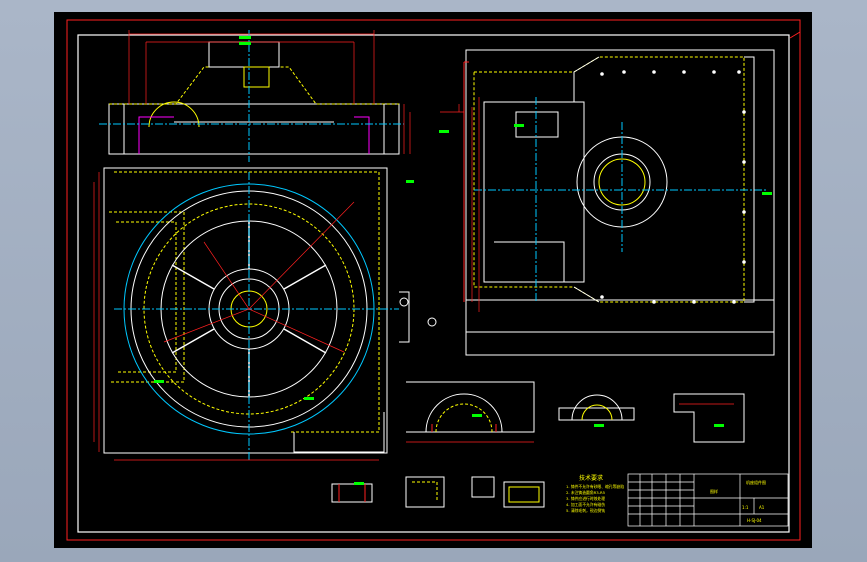 The width and height of the screenshot is (867, 562). I want to click on tech-note: 1. 铸件不允许有砂眼、缩孔等缺陷, so click(595, 486).